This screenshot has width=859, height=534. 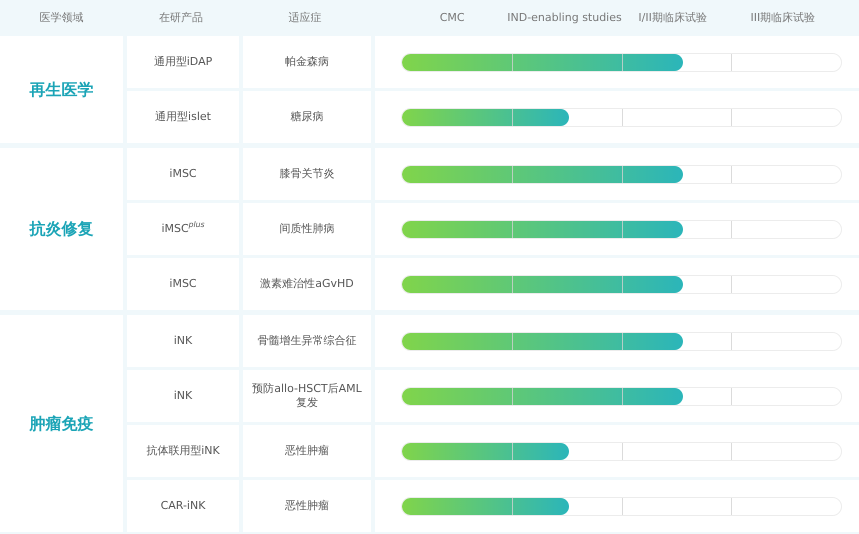 What do you see at coordinates (183, 451) in the screenshot?
I see `table-cell: 抗体联用型iNK` at bounding box center [183, 451].